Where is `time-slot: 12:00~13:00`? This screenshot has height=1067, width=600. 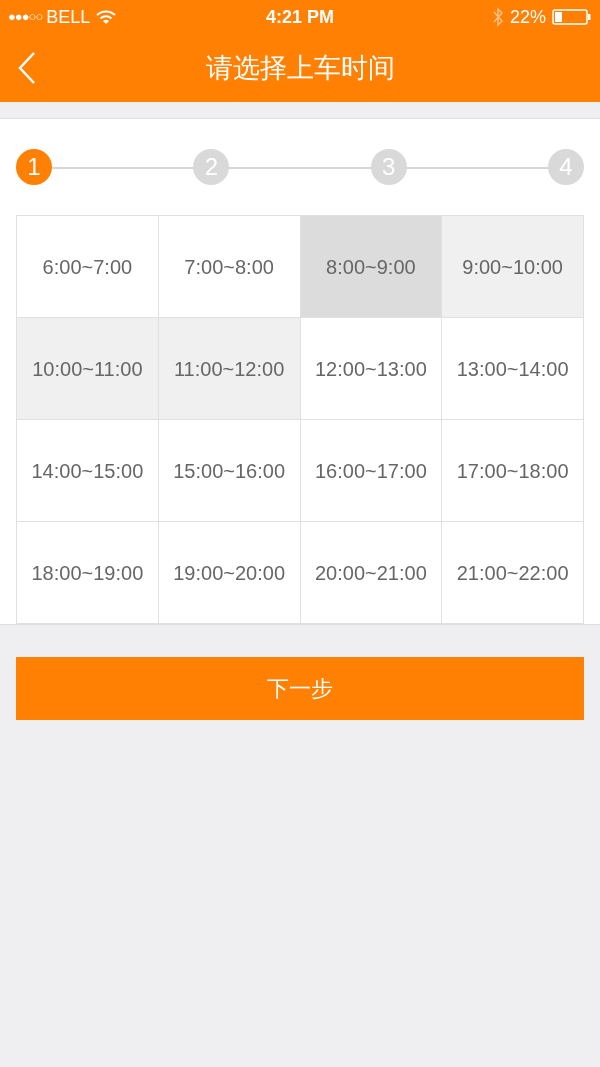
time-slot: 12:00~13:00 is located at coordinates (371, 369).